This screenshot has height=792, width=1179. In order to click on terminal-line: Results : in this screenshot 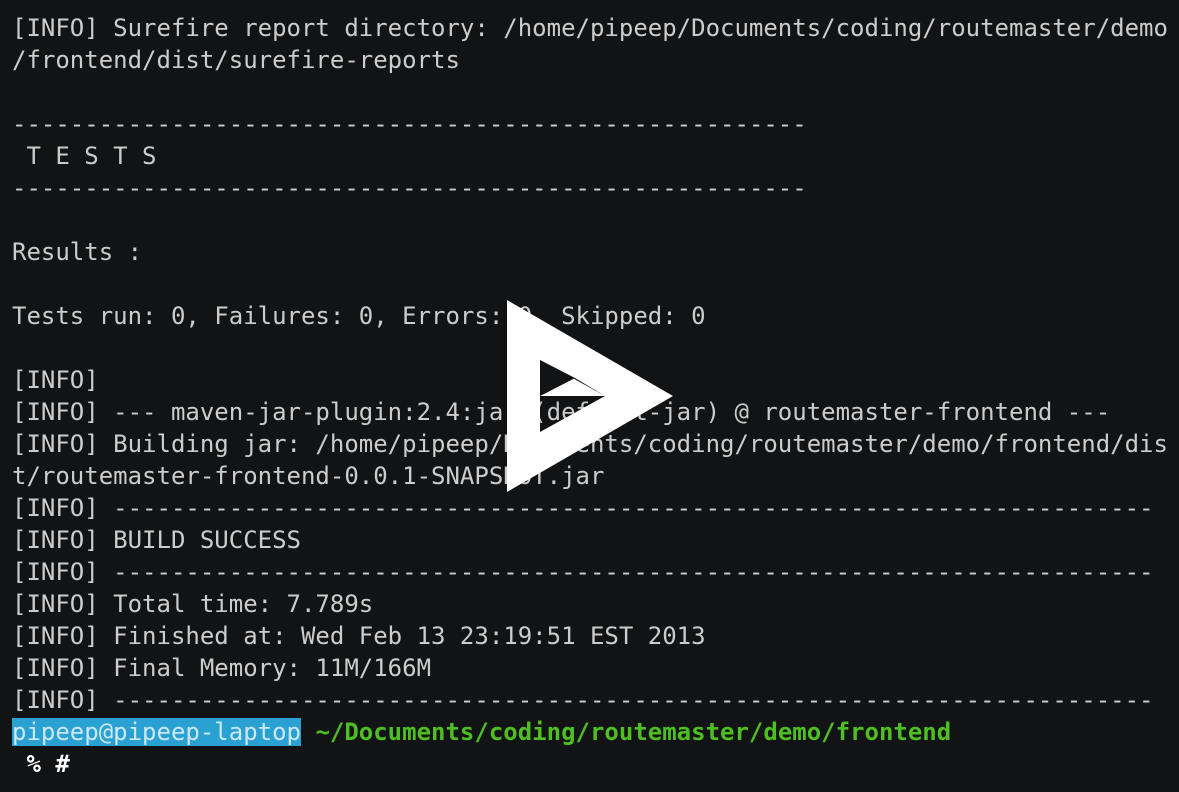, I will do `click(77, 252)`.